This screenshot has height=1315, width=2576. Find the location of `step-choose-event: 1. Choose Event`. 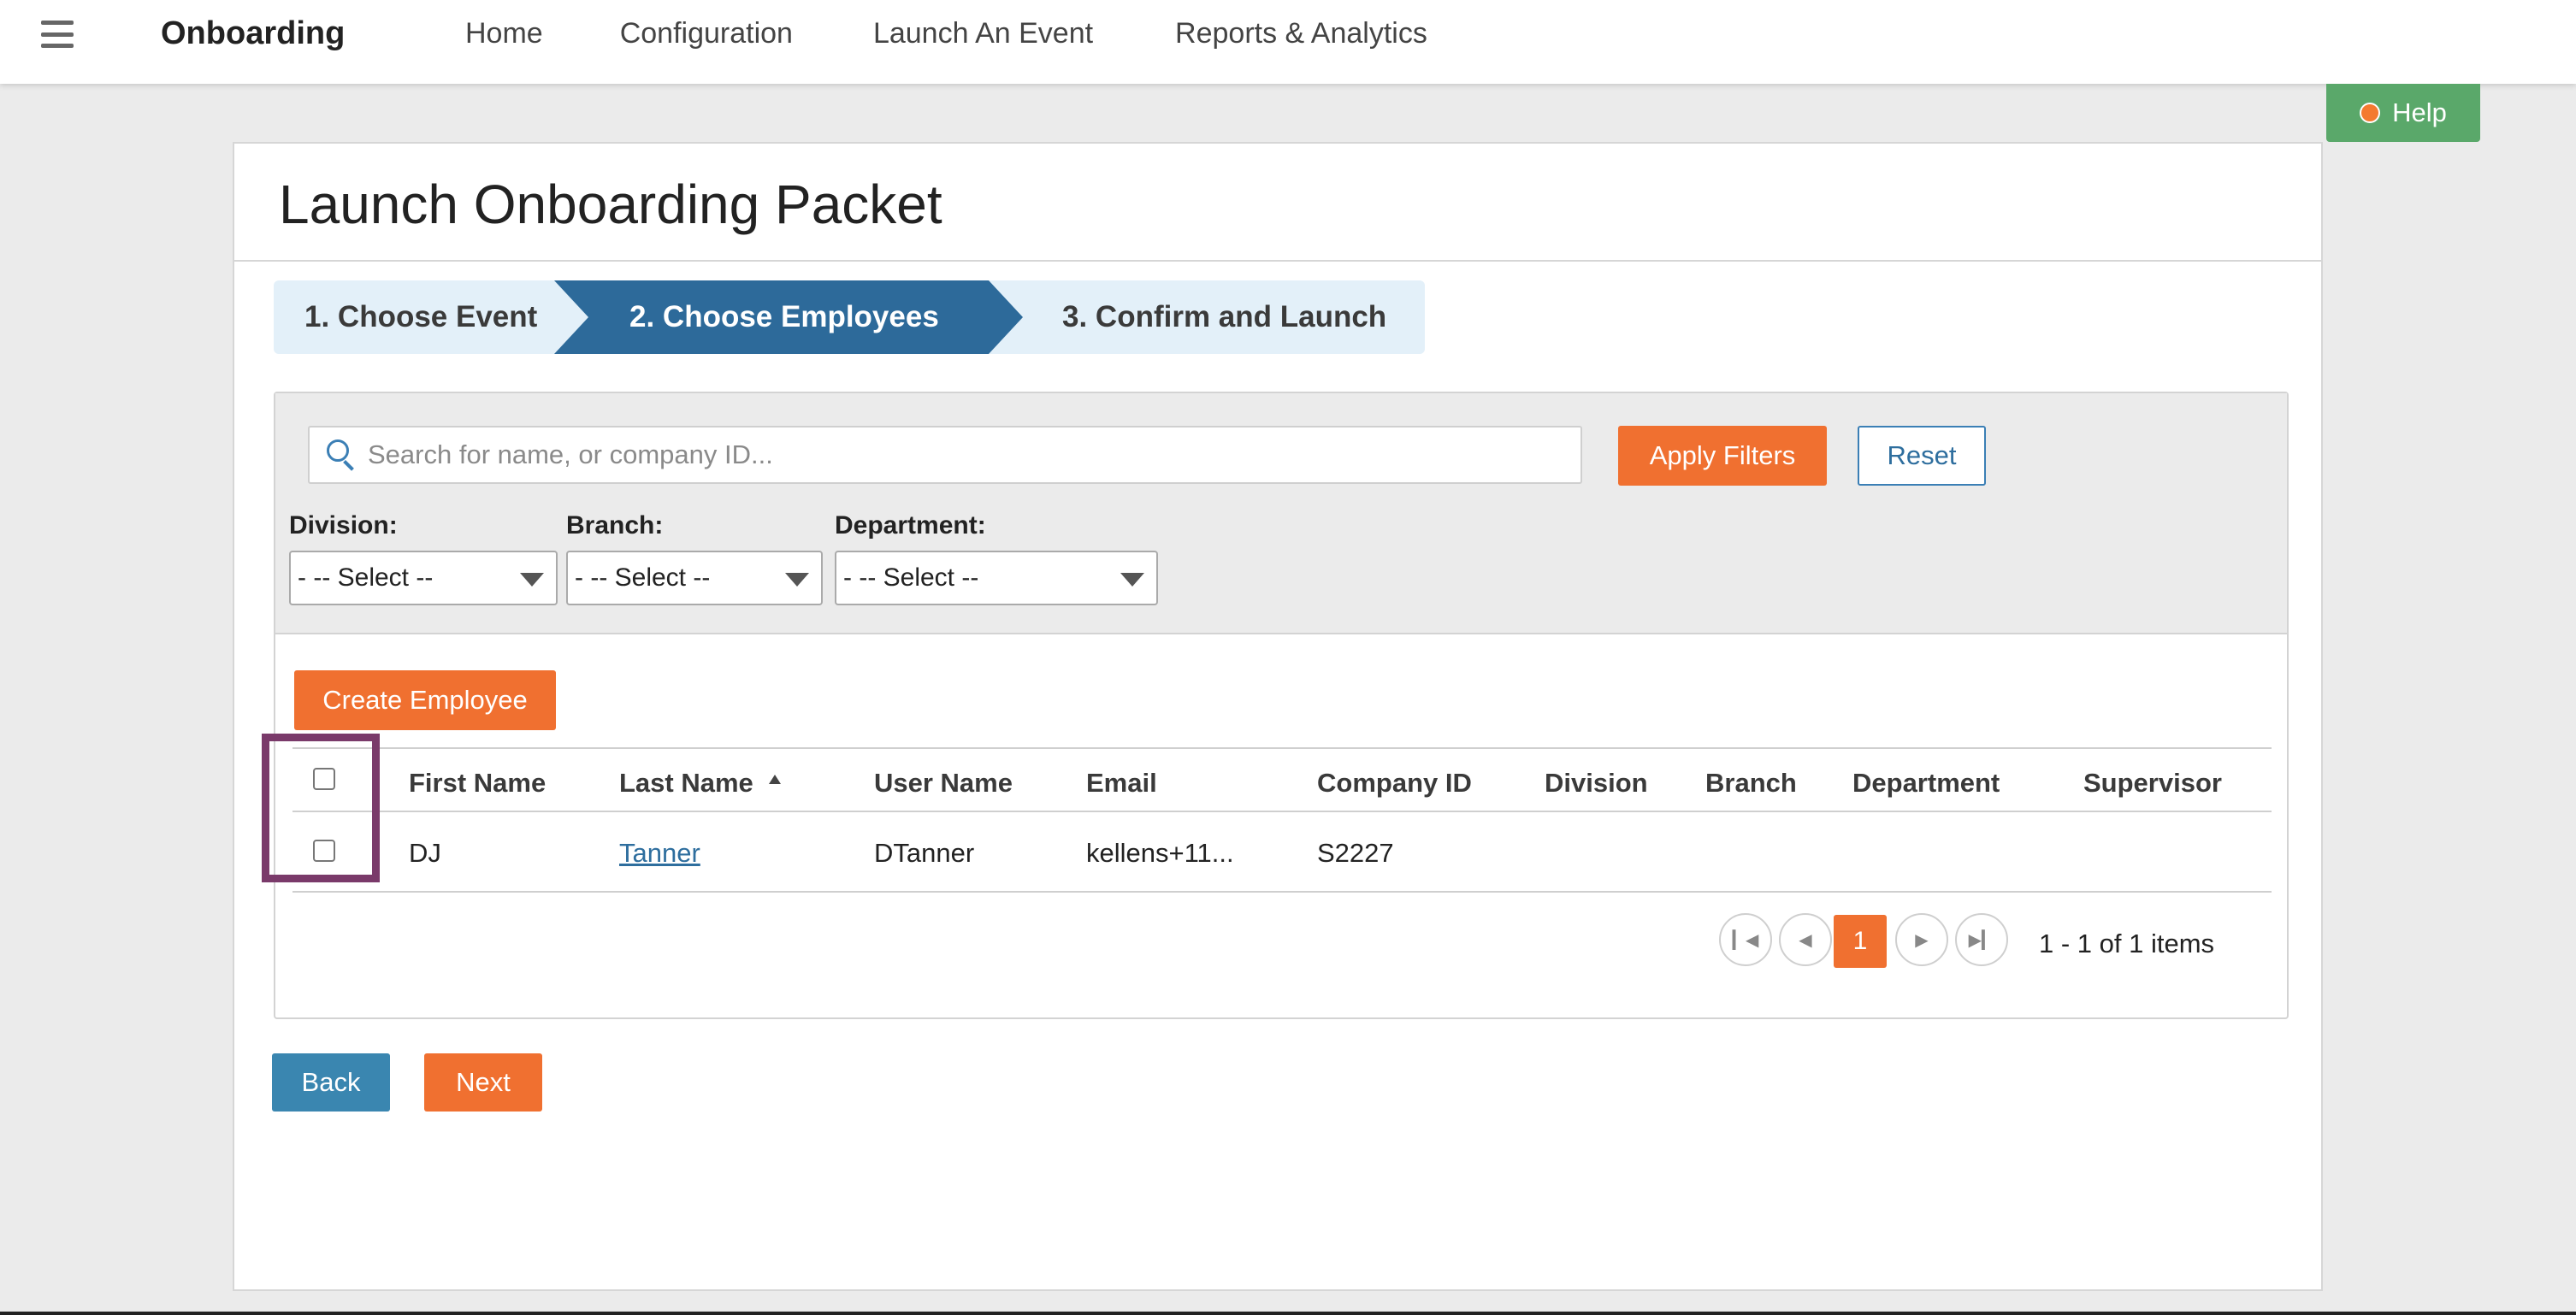

step-choose-event: 1. Choose Event is located at coordinates (420, 317).